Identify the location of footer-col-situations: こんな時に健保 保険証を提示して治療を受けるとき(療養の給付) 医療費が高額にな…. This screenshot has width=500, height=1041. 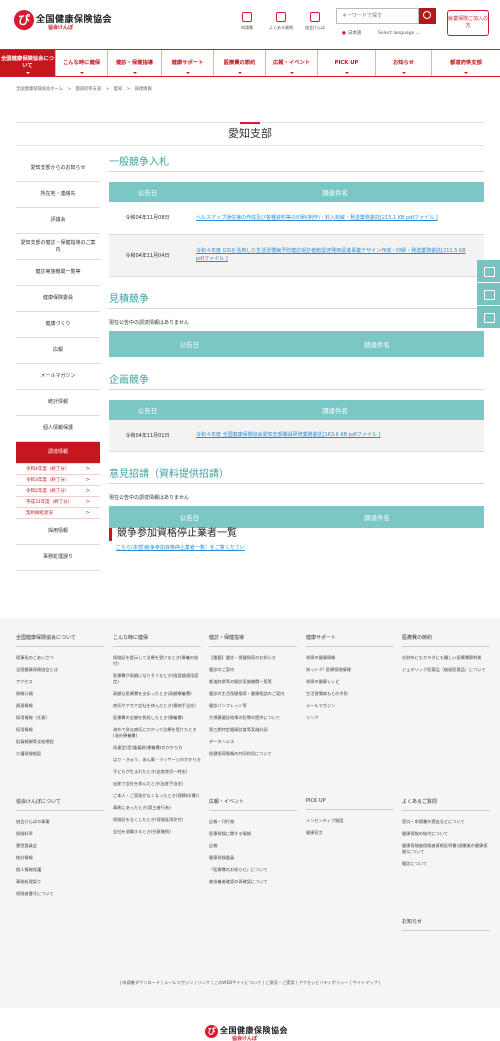
(157, 734).